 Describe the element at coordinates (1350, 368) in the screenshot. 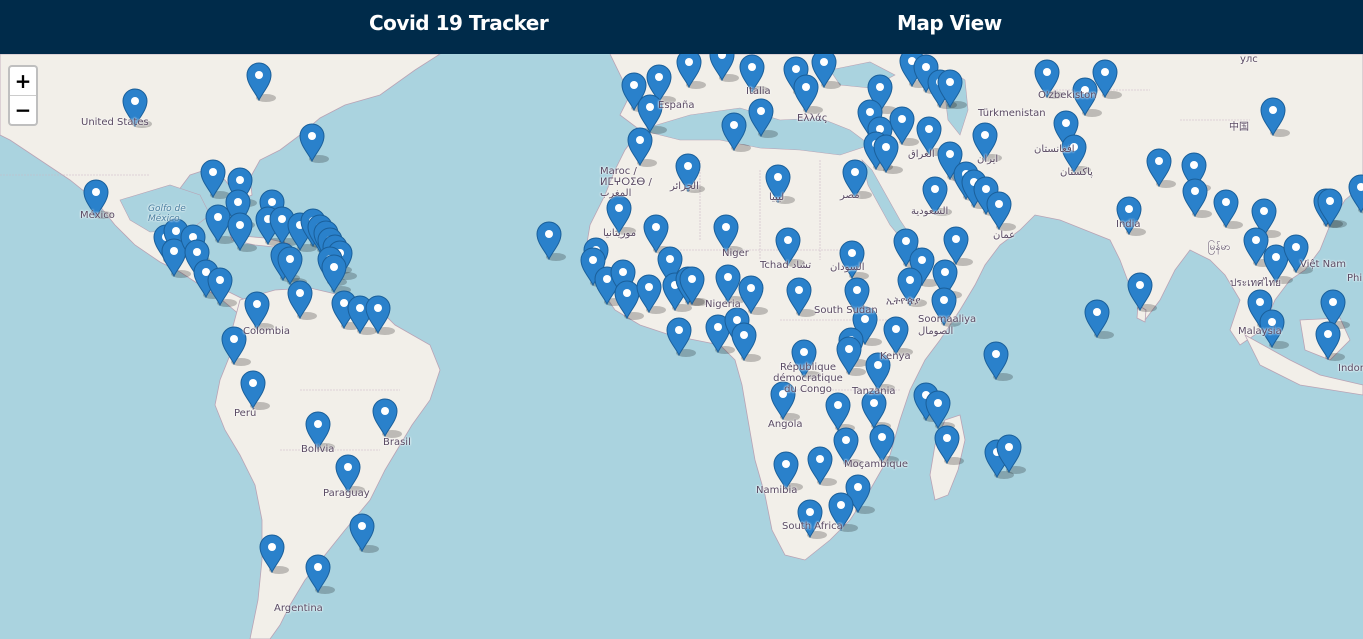

I see `label-indonesia: Indonesia` at that location.